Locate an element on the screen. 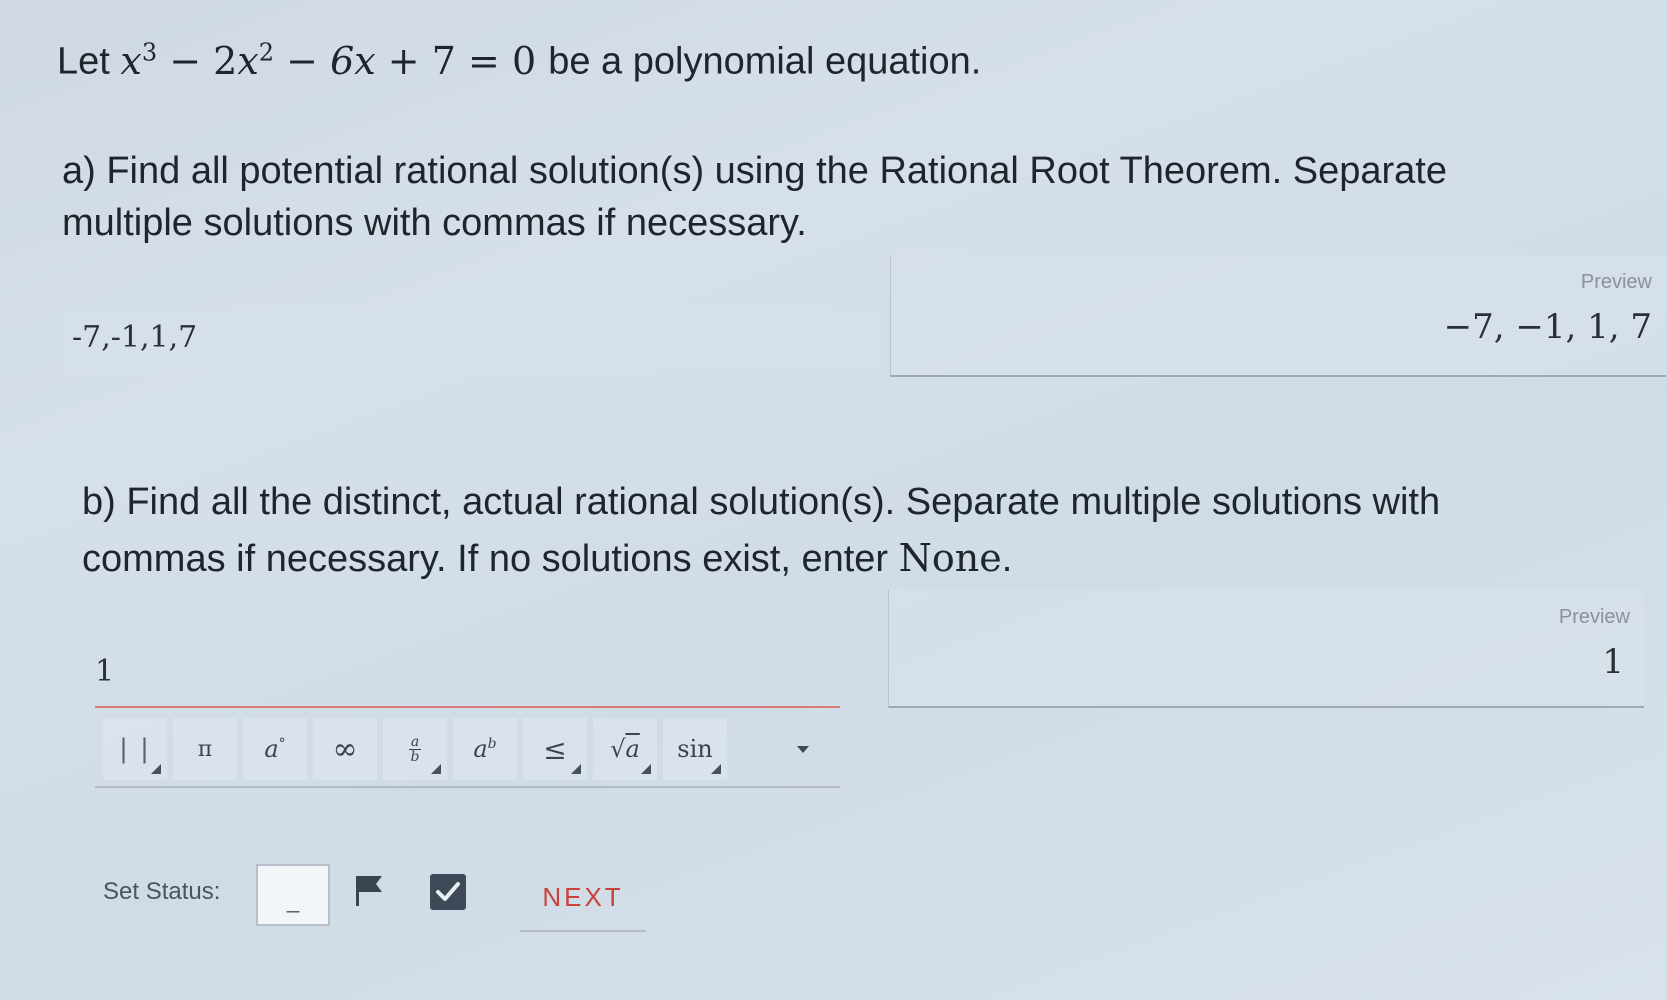 The image size is (1667, 1000). infinity-icon: ∞ is located at coordinates (345, 749).